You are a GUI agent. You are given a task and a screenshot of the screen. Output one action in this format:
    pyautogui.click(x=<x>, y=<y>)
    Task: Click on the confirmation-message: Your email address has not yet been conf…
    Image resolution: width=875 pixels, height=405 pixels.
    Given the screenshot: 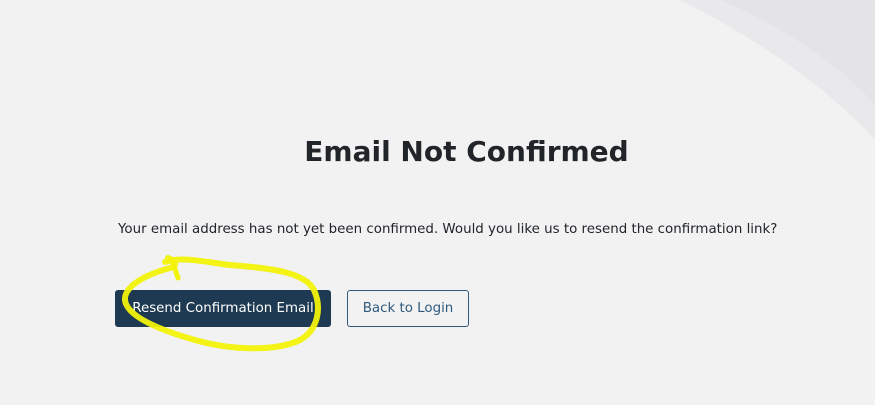 What is the action you would take?
    pyautogui.click(x=448, y=229)
    